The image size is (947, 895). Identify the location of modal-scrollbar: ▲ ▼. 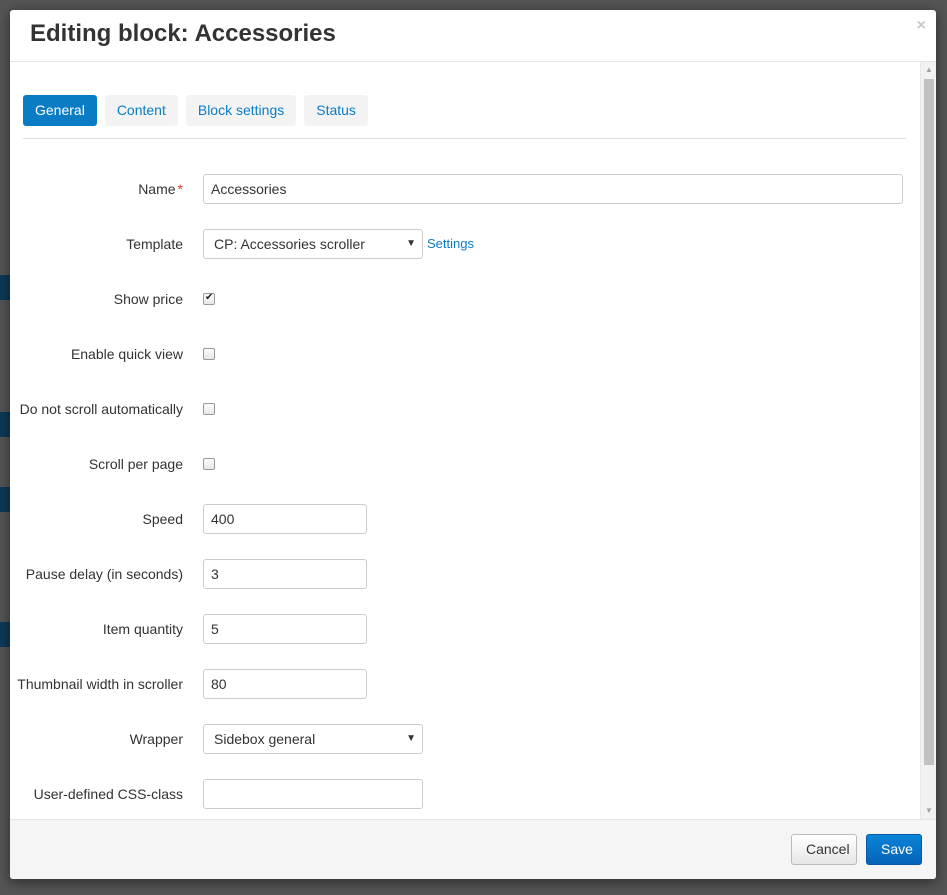
(928, 440).